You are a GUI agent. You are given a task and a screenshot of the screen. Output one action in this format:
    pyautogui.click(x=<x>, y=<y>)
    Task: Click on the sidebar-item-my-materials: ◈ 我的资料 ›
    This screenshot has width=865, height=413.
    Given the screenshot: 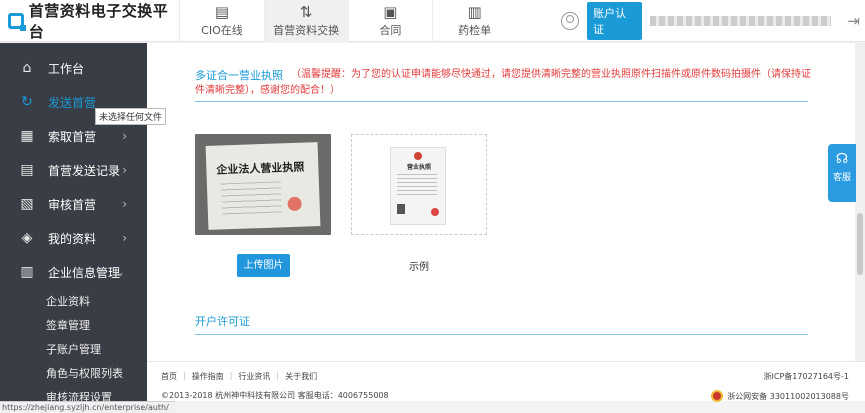 What is the action you would take?
    pyautogui.click(x=73, y=238)
    